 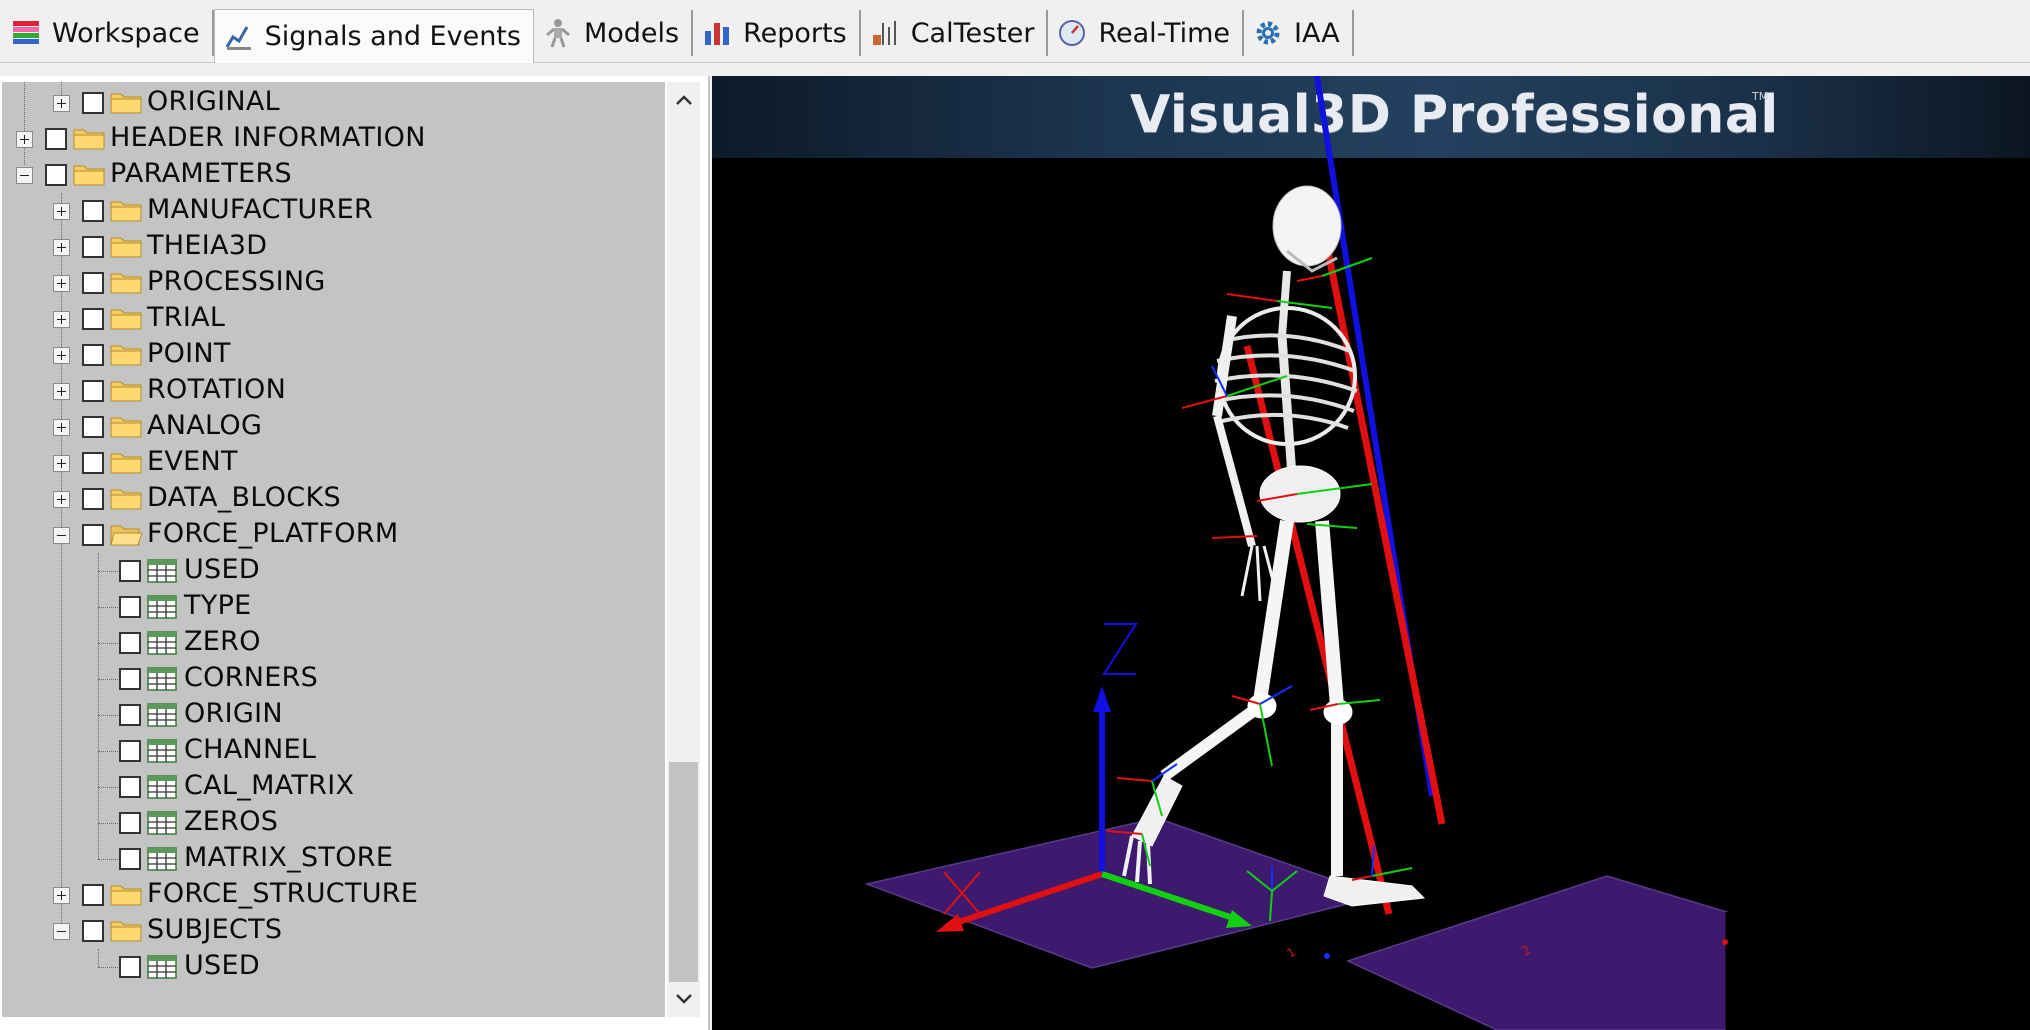 I want to click on tab-label: Reports, so click(x=795, y=33).